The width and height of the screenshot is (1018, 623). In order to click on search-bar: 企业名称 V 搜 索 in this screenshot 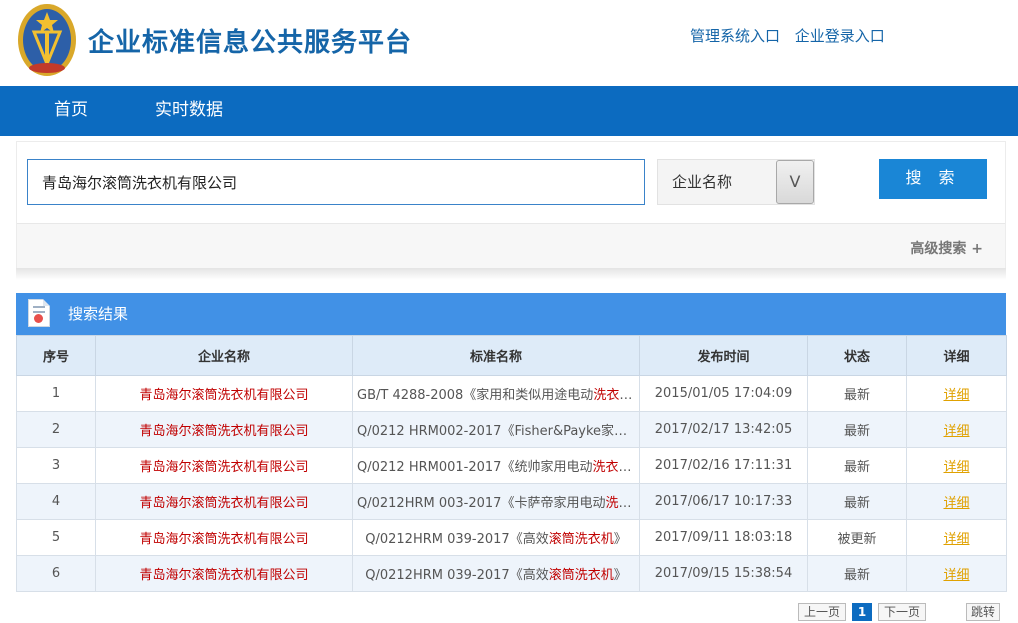, I will do `click(511, 183)`.